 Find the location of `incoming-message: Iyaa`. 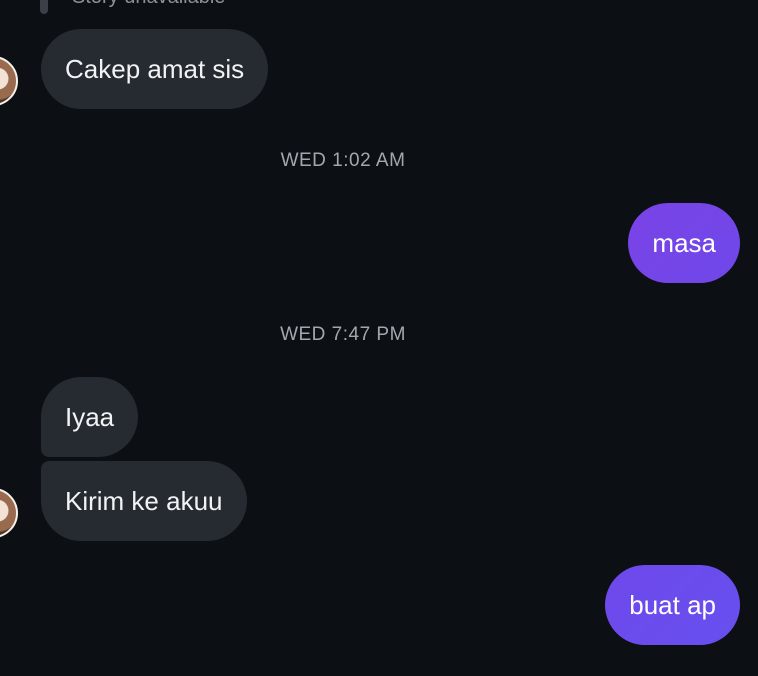

incoming-message: Iyaa is located at coordinates (90, 417).